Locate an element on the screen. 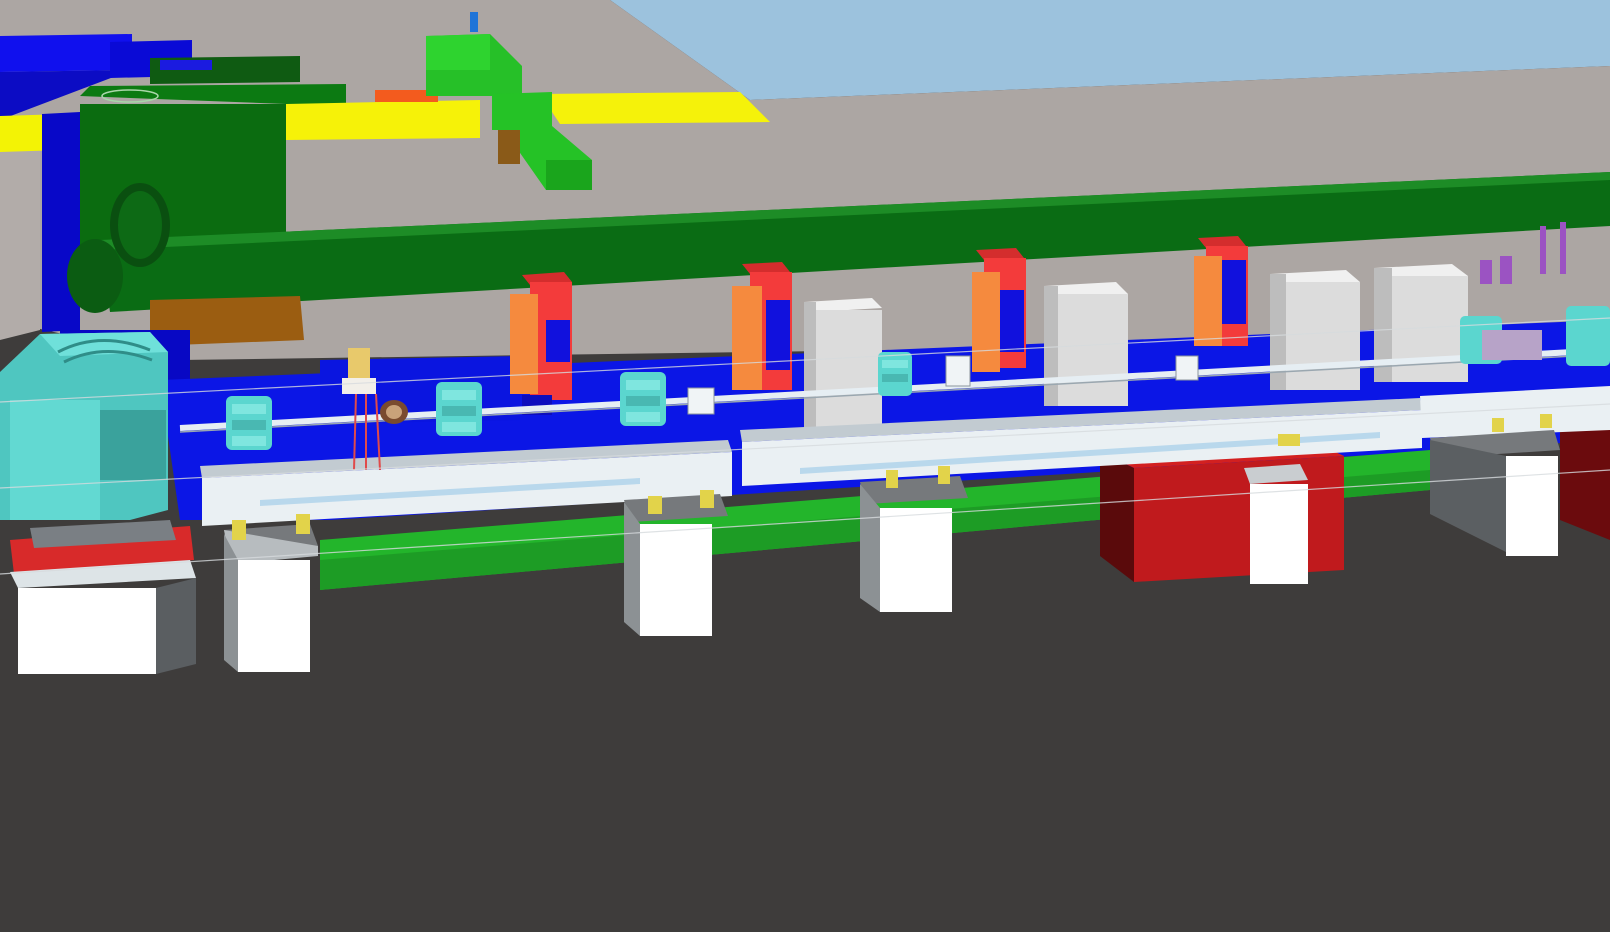 Image resolution: width=1610 pixels, height=932 pixels. wall-left-upper is located at coordinates (20, 230).